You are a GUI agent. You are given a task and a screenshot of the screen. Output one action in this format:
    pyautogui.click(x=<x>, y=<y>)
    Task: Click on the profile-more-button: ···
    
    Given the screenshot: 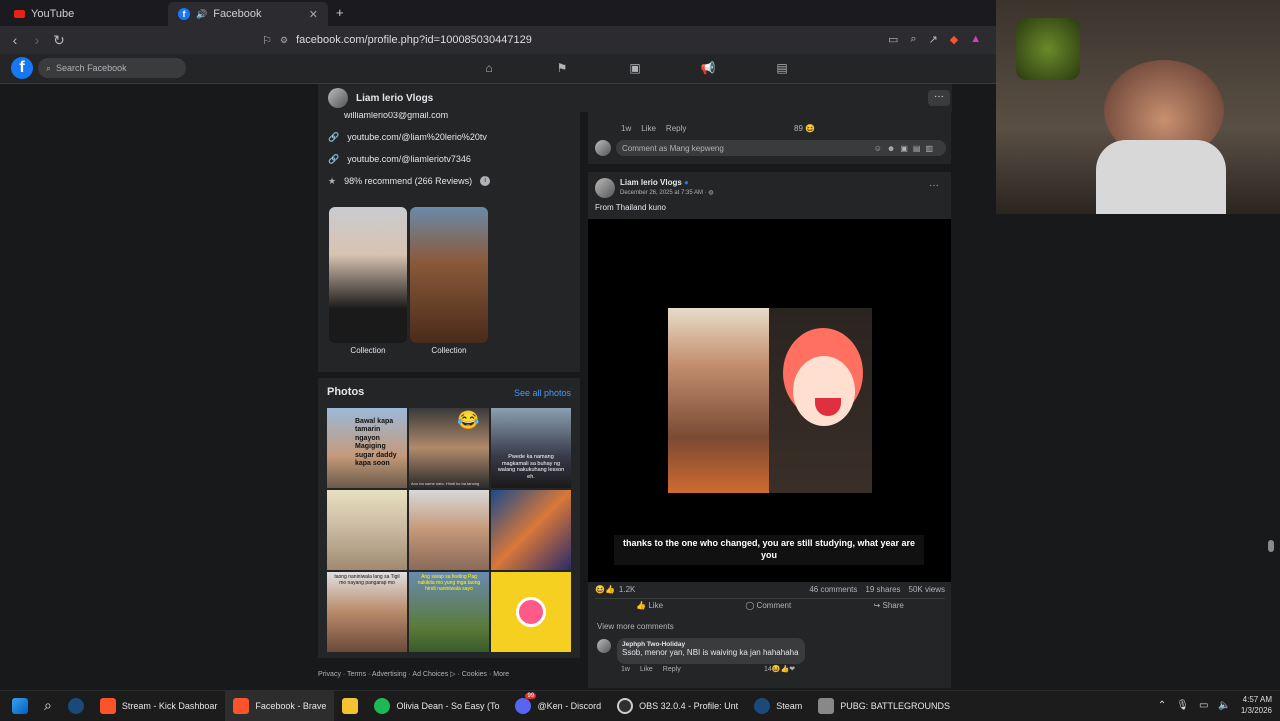 What is the action you would take?
    pyautogui.click(x=939, y=98)
    